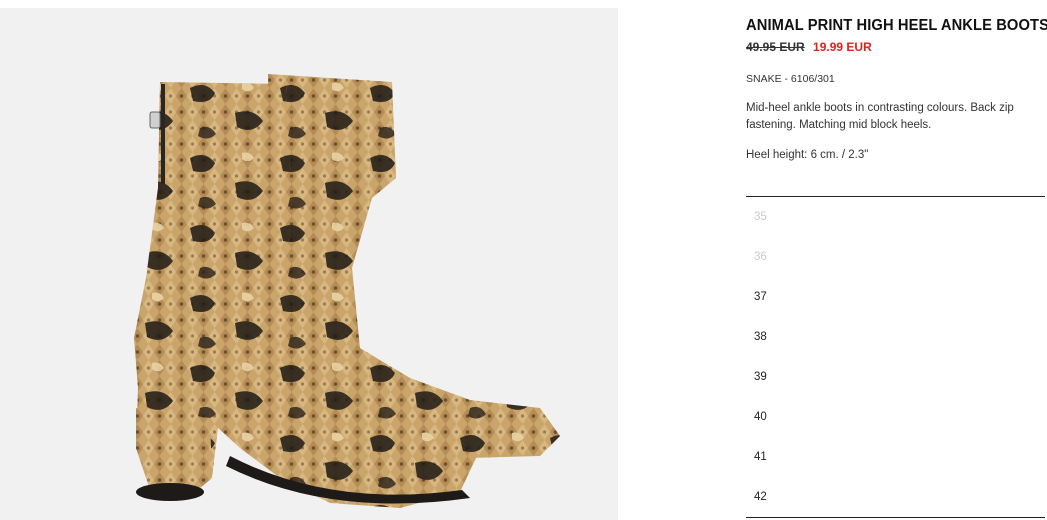  I want to click on sale-price: 19.99 EUR, so click(842, 47).